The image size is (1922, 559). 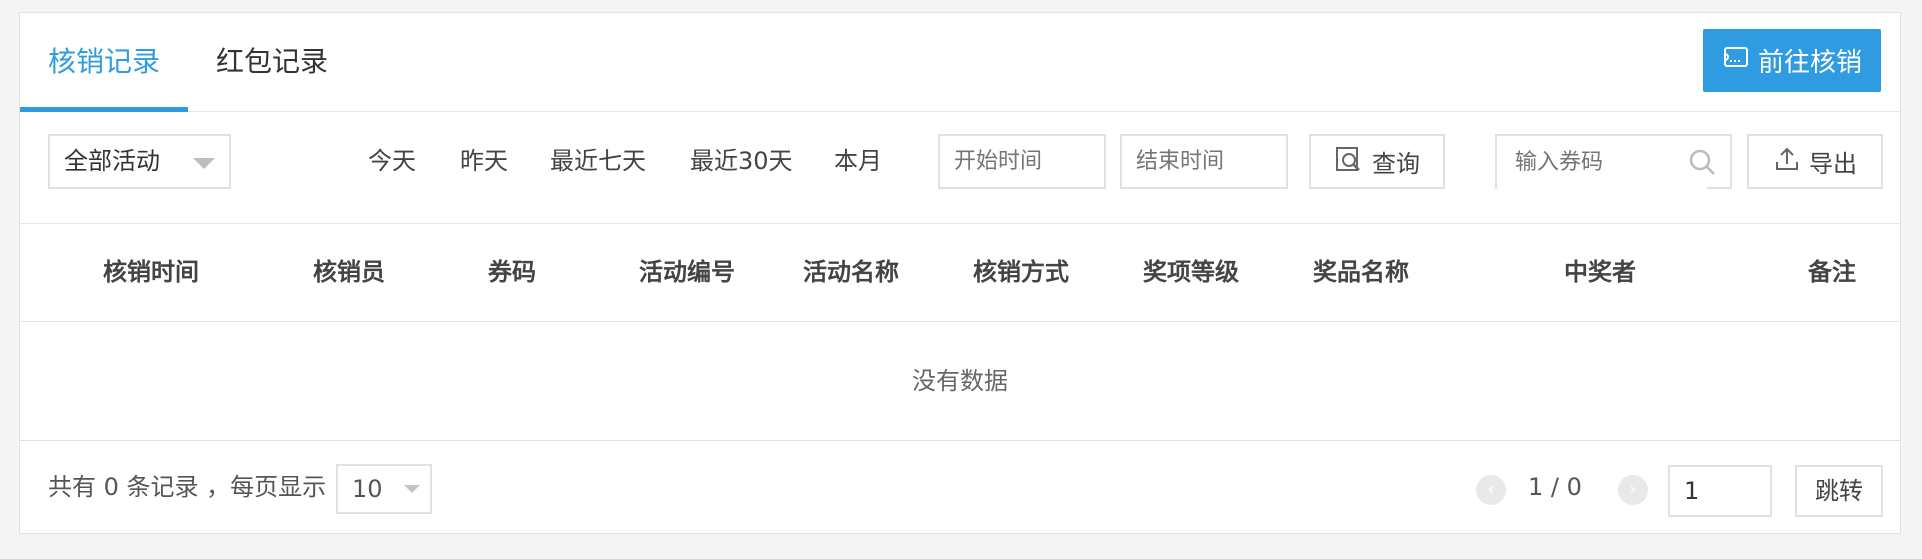 I want to click on export-label: 导出, so click(x=1833, y=164).